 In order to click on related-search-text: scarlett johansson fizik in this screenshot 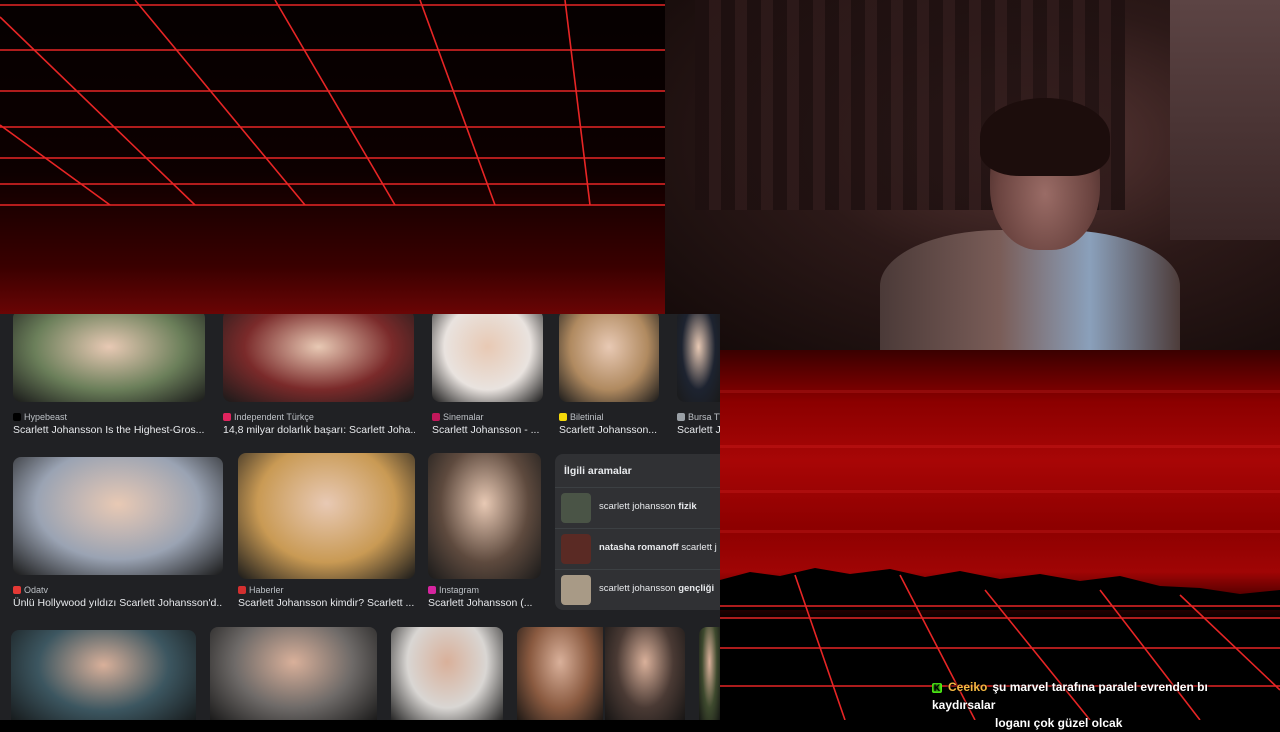, I will do `click(648, 506)`.